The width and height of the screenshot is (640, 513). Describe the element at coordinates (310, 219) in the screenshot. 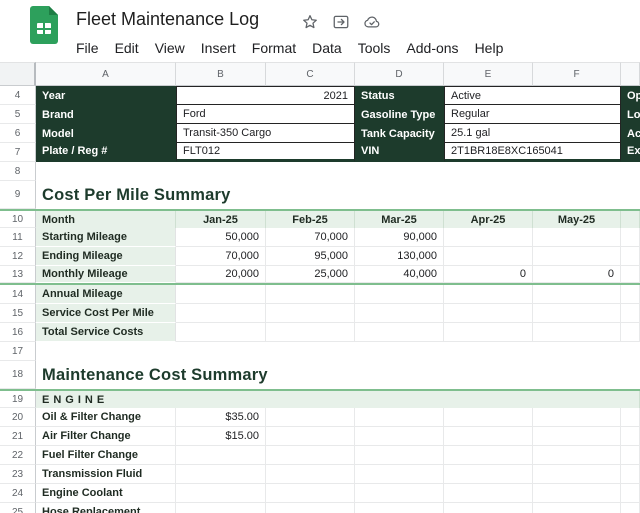

I see `cell-C10: Feb-25` at that location.